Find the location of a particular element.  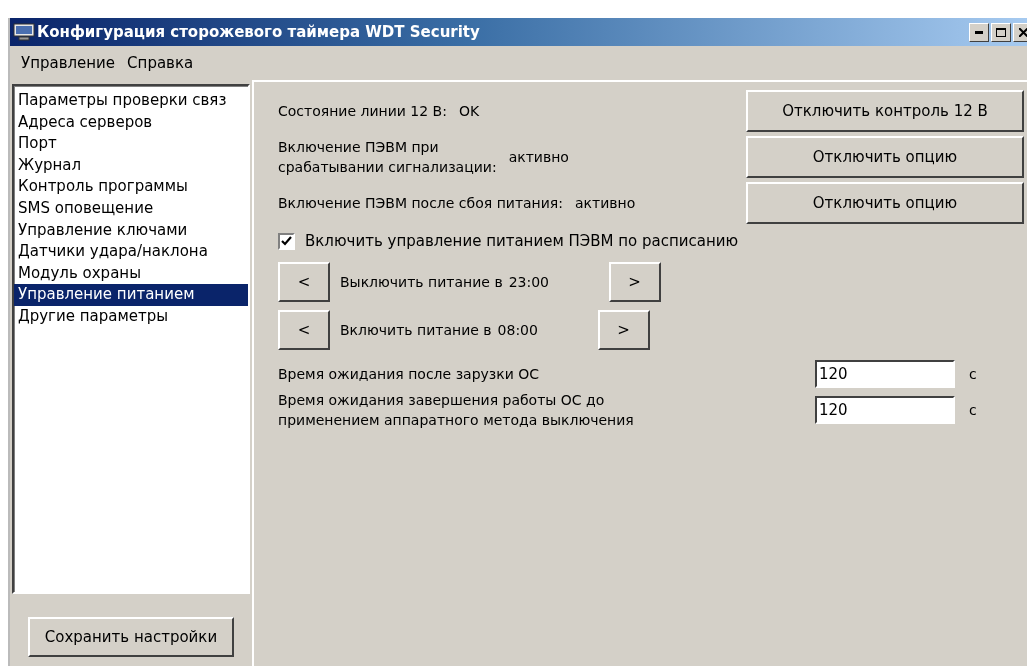

menu-item: Справка is located at coordinates (160, 63).